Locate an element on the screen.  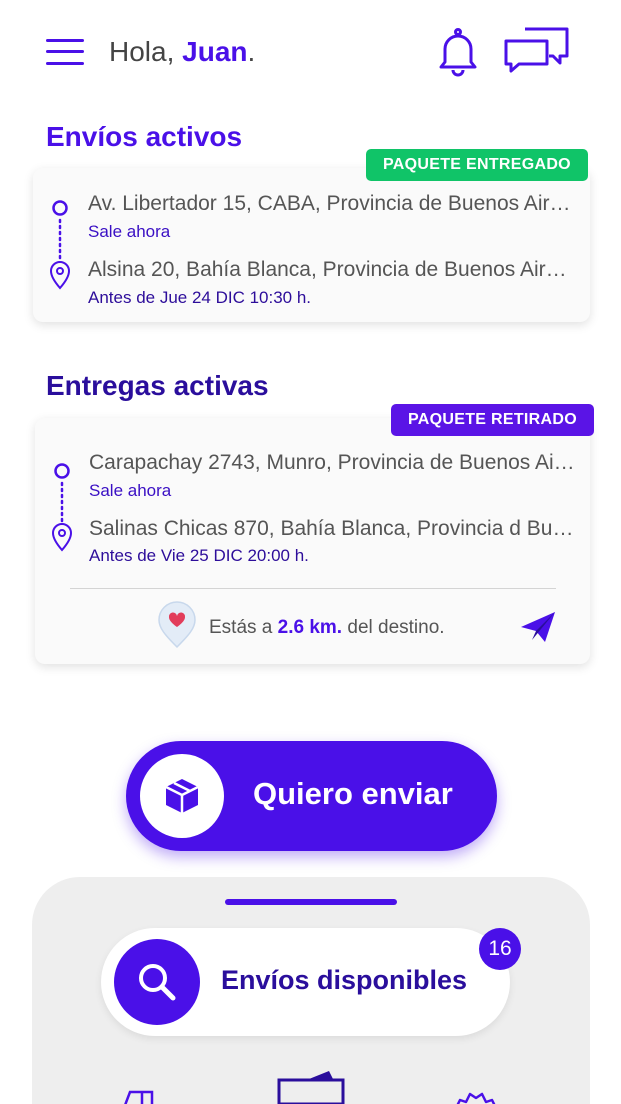
search-icon is located at coordinates (157, 982).